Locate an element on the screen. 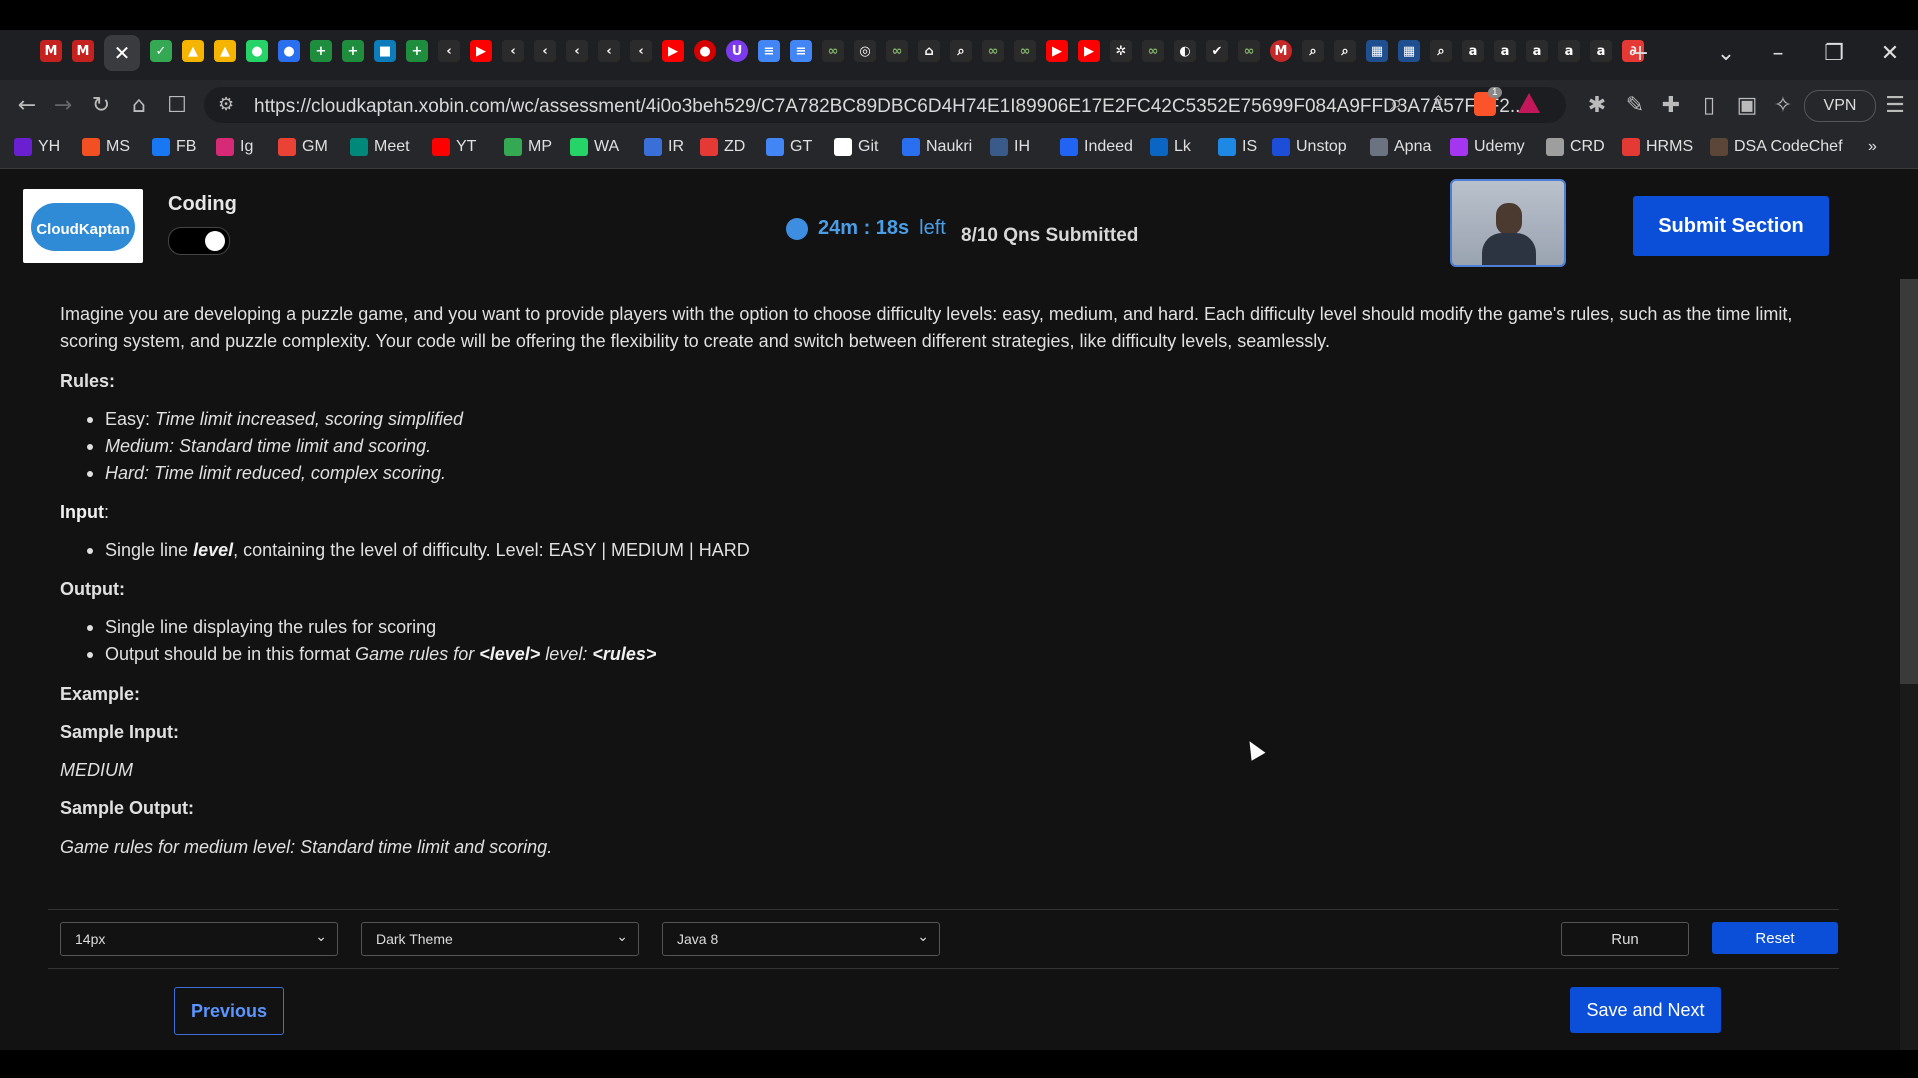 The width and height of the screenshot is (1918, 1078). tab-search-chevron-icon: ⌄ is located at coordinates (1726, 53).